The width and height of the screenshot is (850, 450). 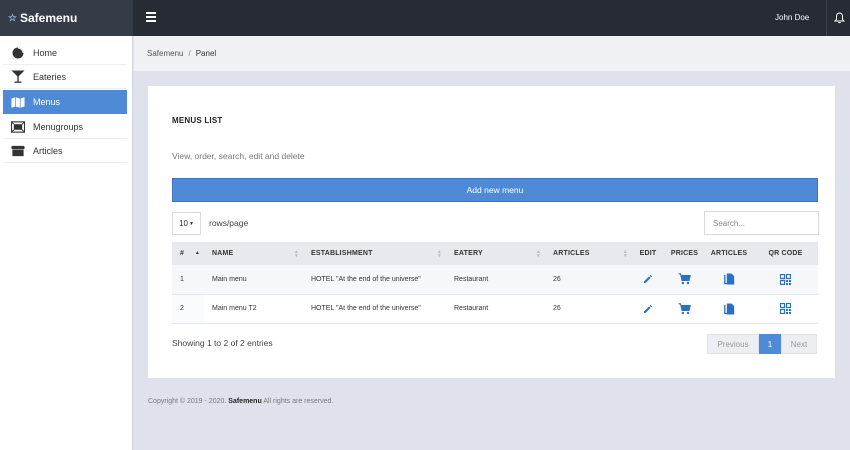 I want to click on breadcrumb-root: Safemenu, so click(x=165, y=53).